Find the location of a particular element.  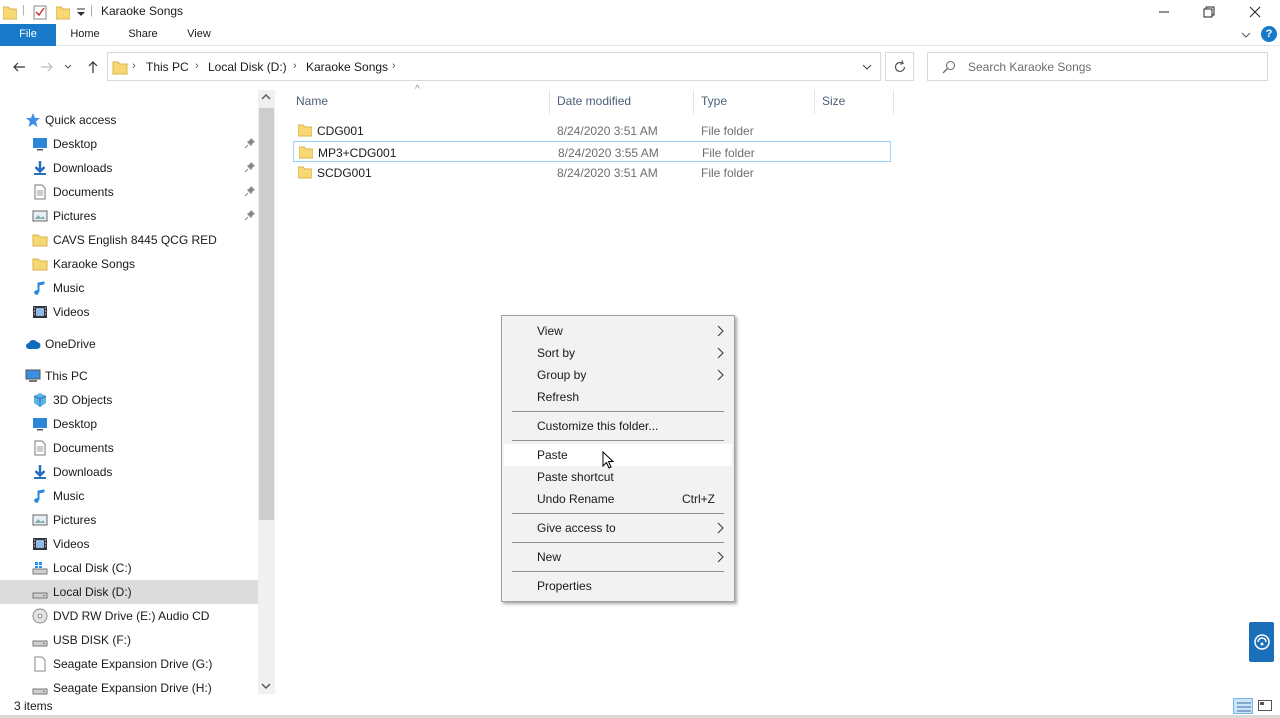

properties-icon is located at coordinates (40, 12).